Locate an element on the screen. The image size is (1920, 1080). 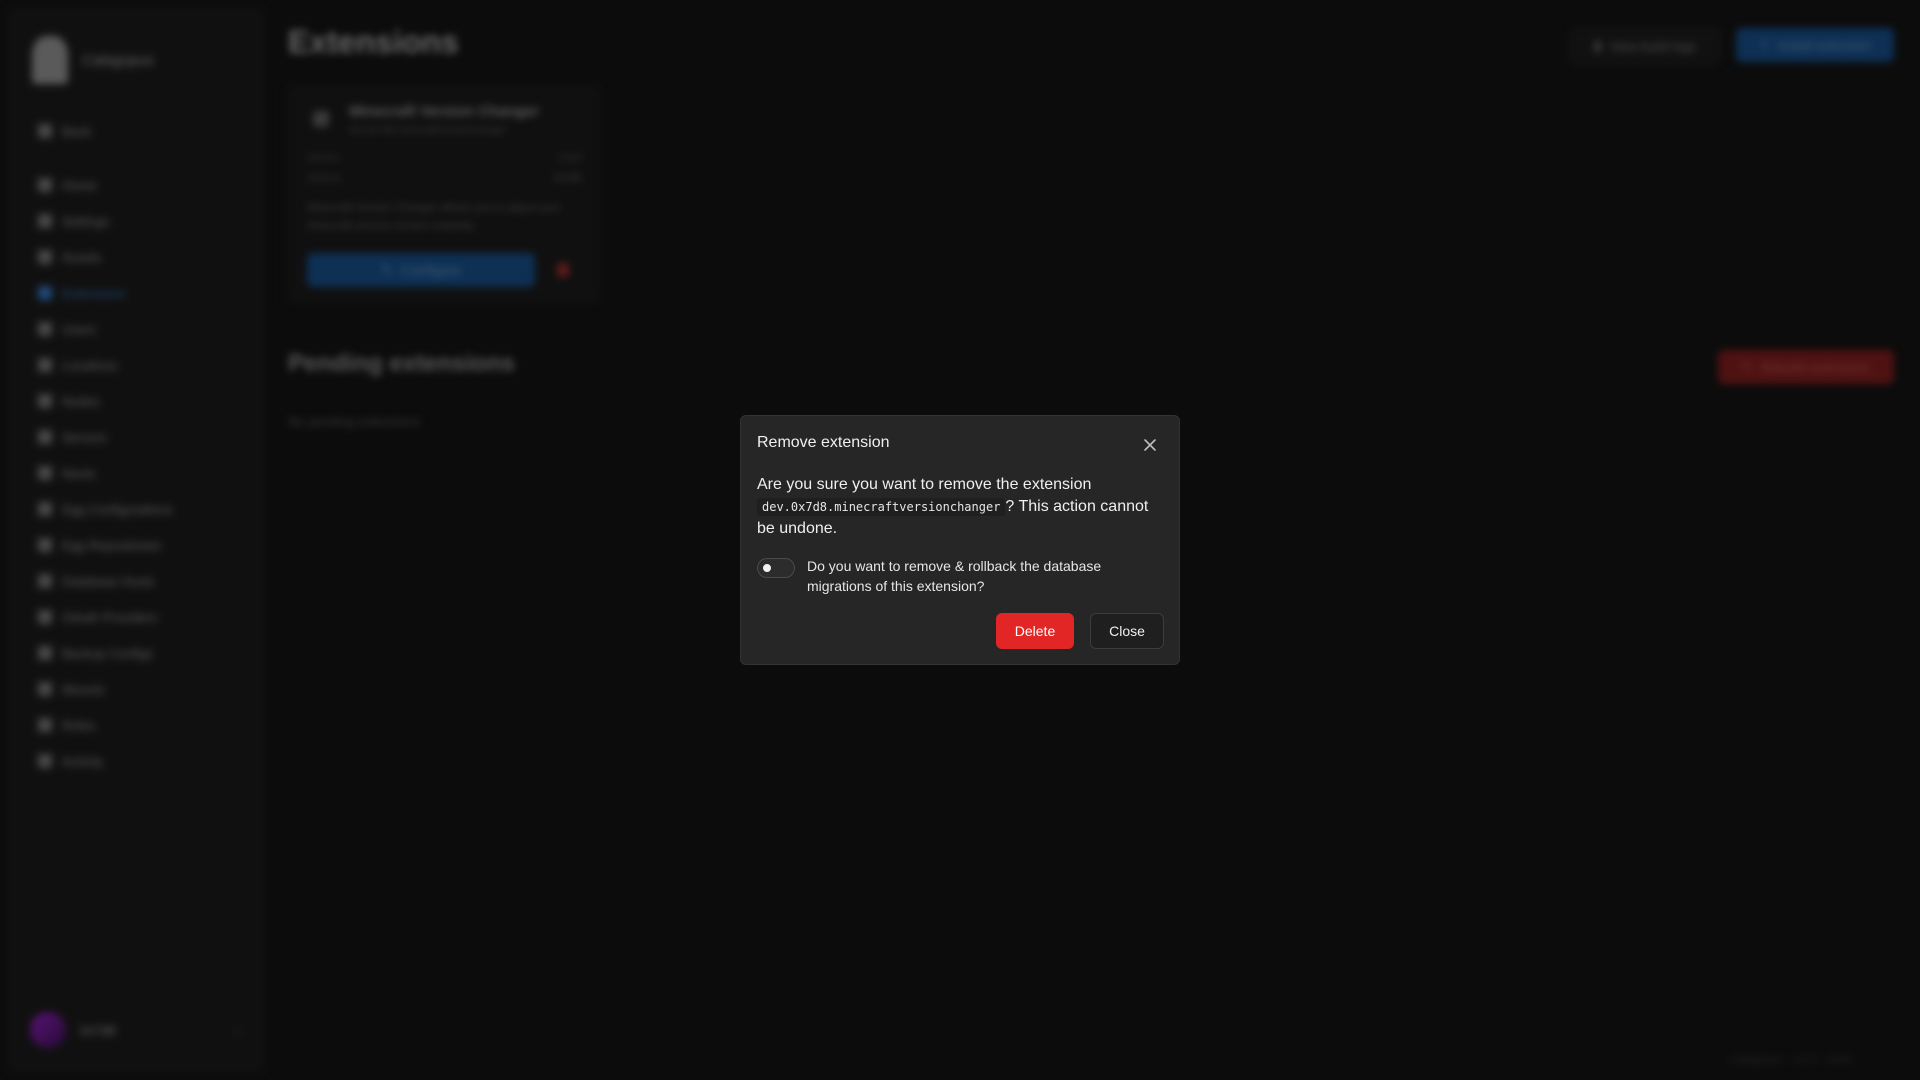
close-button: Close is located at coordinates (1127, 631).